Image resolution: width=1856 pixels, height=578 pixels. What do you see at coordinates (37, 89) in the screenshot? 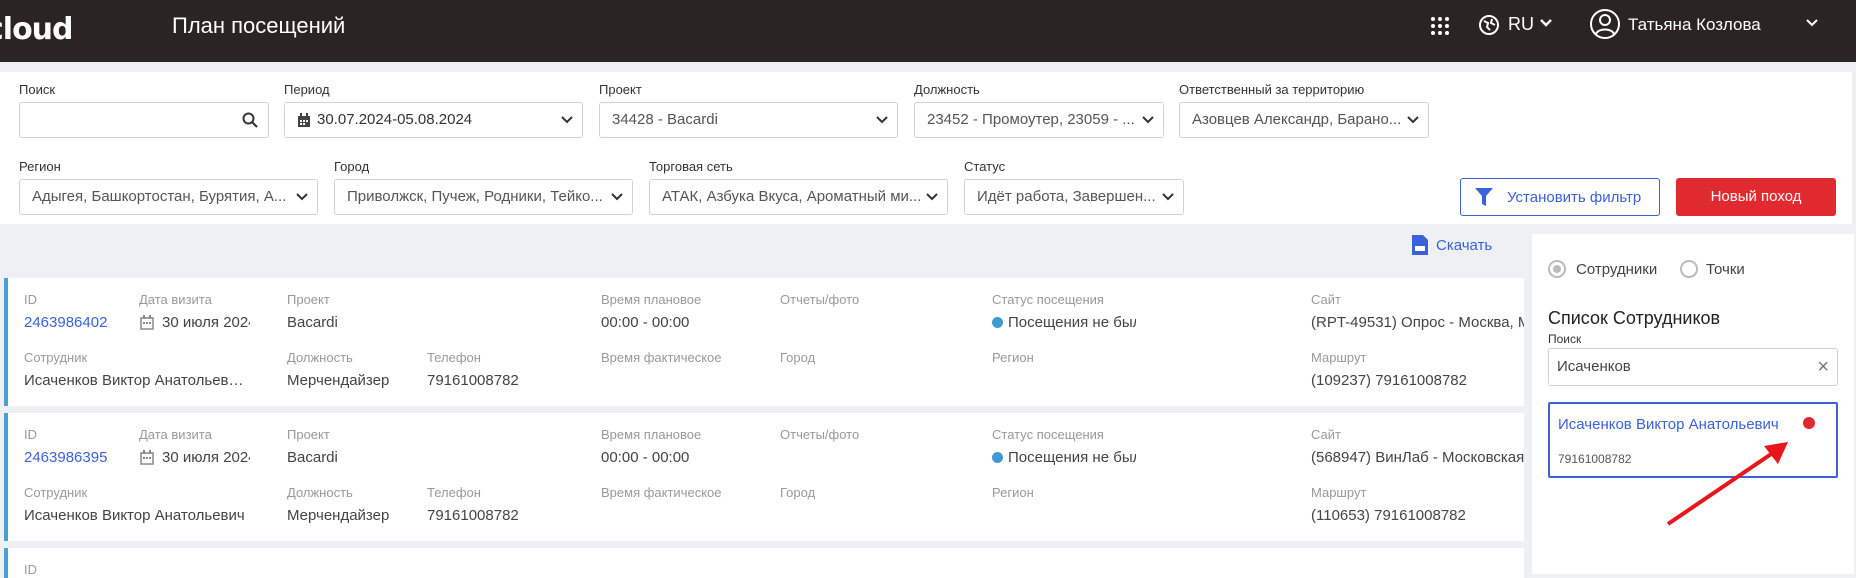
I see `filter-label: Поиск` at bounding box center [37, 89].